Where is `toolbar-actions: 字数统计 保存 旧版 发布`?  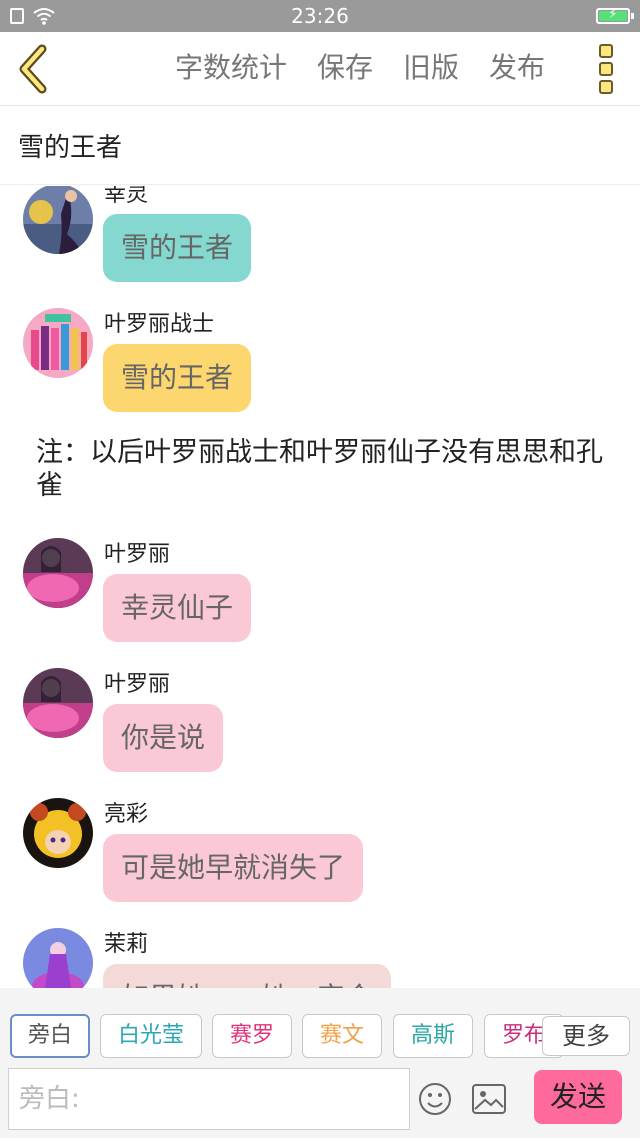 toolbar-actions: 字数统计 保存 旧版 发布 is located at coordinates (360, 68).